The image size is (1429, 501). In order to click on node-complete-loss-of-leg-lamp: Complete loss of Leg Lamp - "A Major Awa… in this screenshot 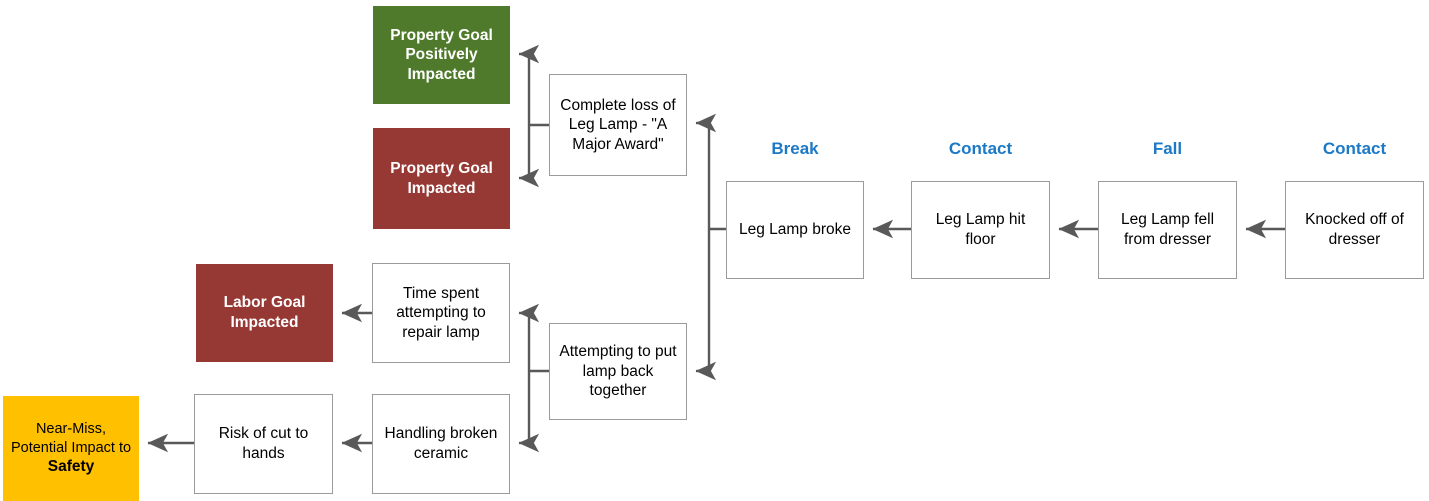, I will do `click(618, 125)`.